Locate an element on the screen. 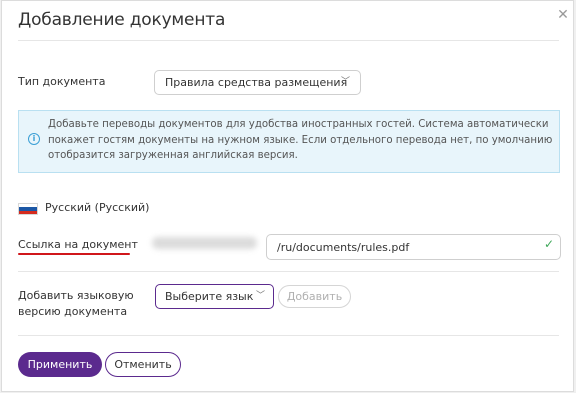  close-icon: ✕ is located at coordinates (563, 15).